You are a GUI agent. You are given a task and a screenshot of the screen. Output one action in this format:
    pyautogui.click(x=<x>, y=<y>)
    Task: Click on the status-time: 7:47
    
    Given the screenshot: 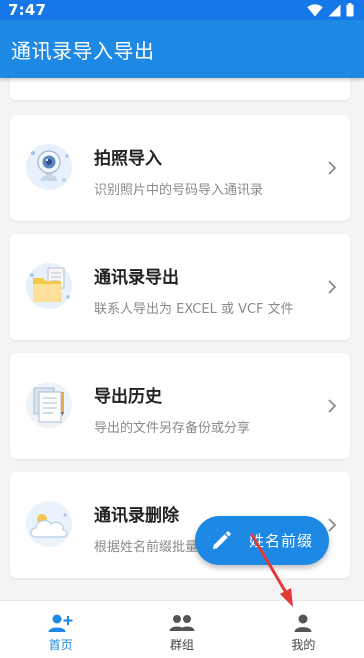 What is the action you would take?
    pyautogui.click(x=27, y=10)
    